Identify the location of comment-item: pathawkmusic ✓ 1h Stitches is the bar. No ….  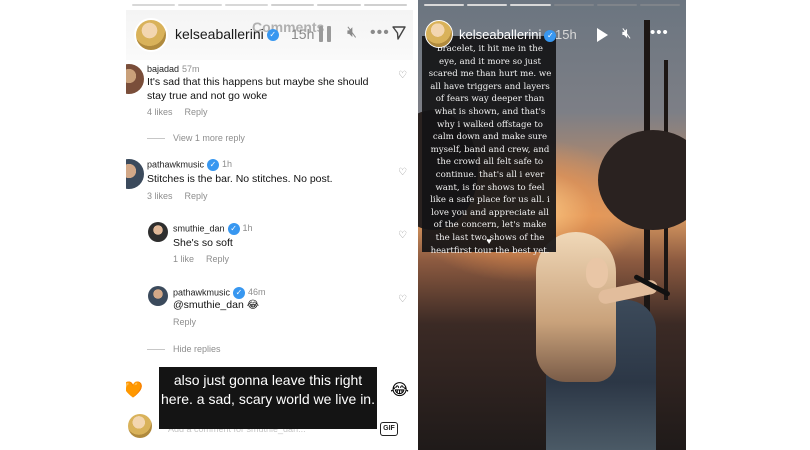
(269, 182).